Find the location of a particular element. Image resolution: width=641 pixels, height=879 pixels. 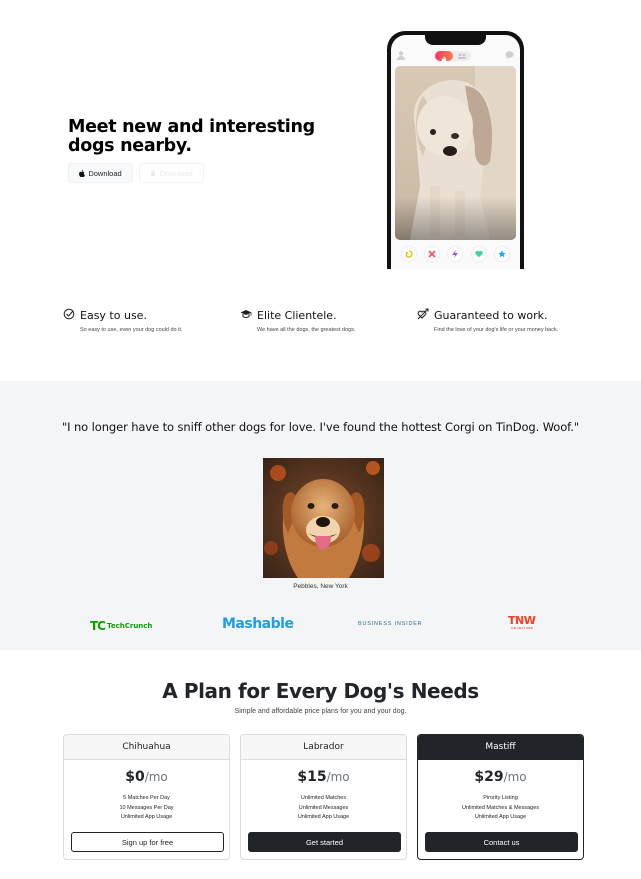

android-icon is located at coordinates (153, 172).